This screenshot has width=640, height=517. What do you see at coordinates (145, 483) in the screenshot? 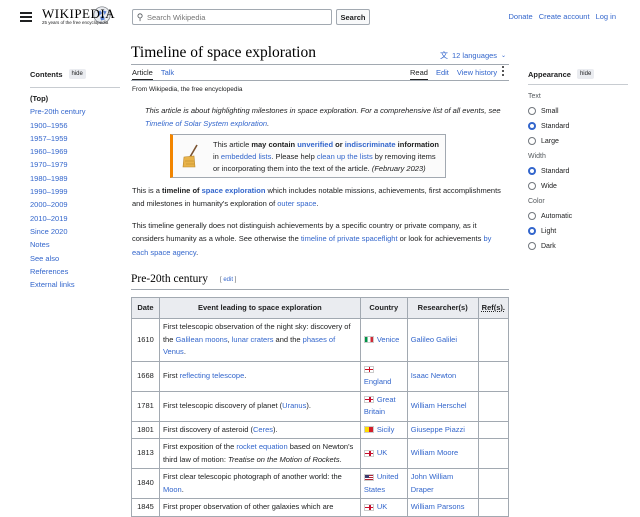
I see `cell-date: 1840` at bounding box center [145, 483].